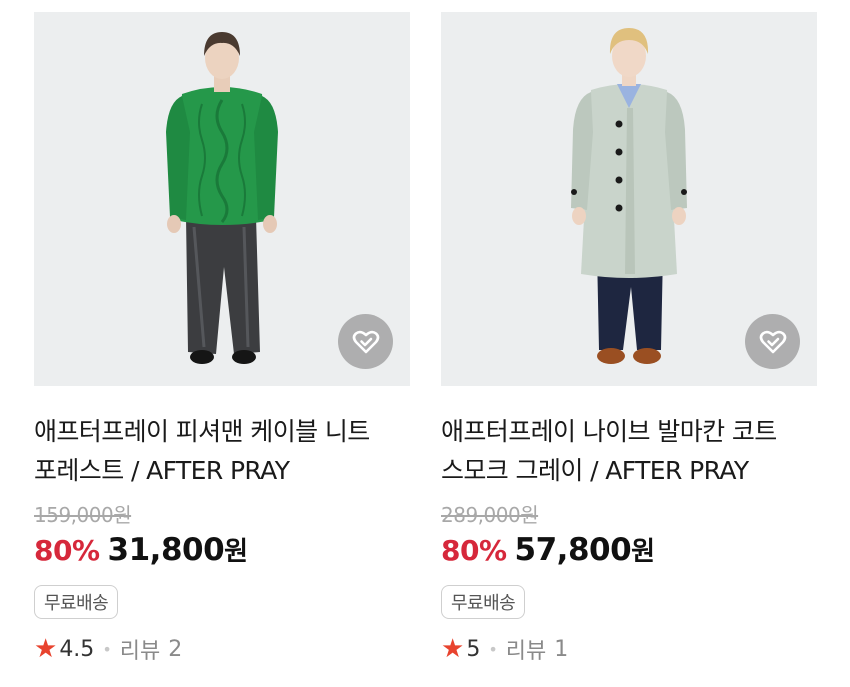 This screenshot has height=687, width=850. Describe the element at coordinates (166, 550) in the screenshot. I see `sale-price: 31,800` at that location.